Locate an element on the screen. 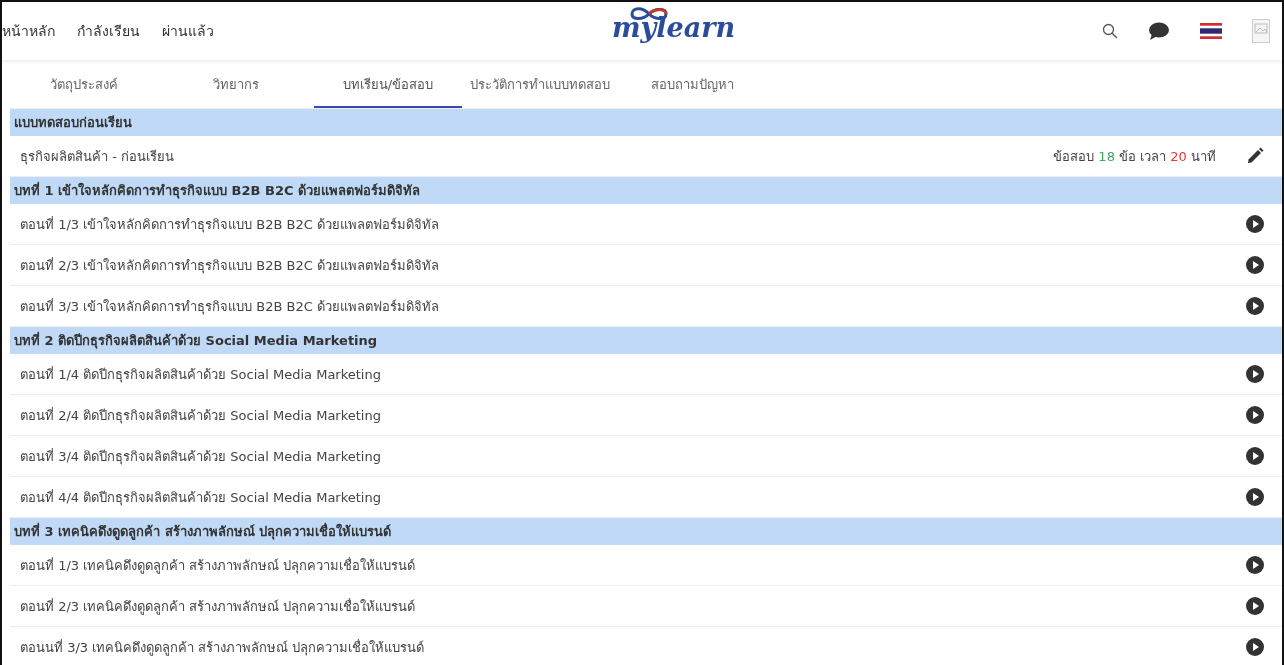 This screenshot has height=665, width=1284. section-header: บทที่ 3 เทคนิคดึงดูดลูกค้า สร้างภาพลักษณ์ ปลุกความเชื่อให้แบรนด์ is located at coordinates (646, 531).